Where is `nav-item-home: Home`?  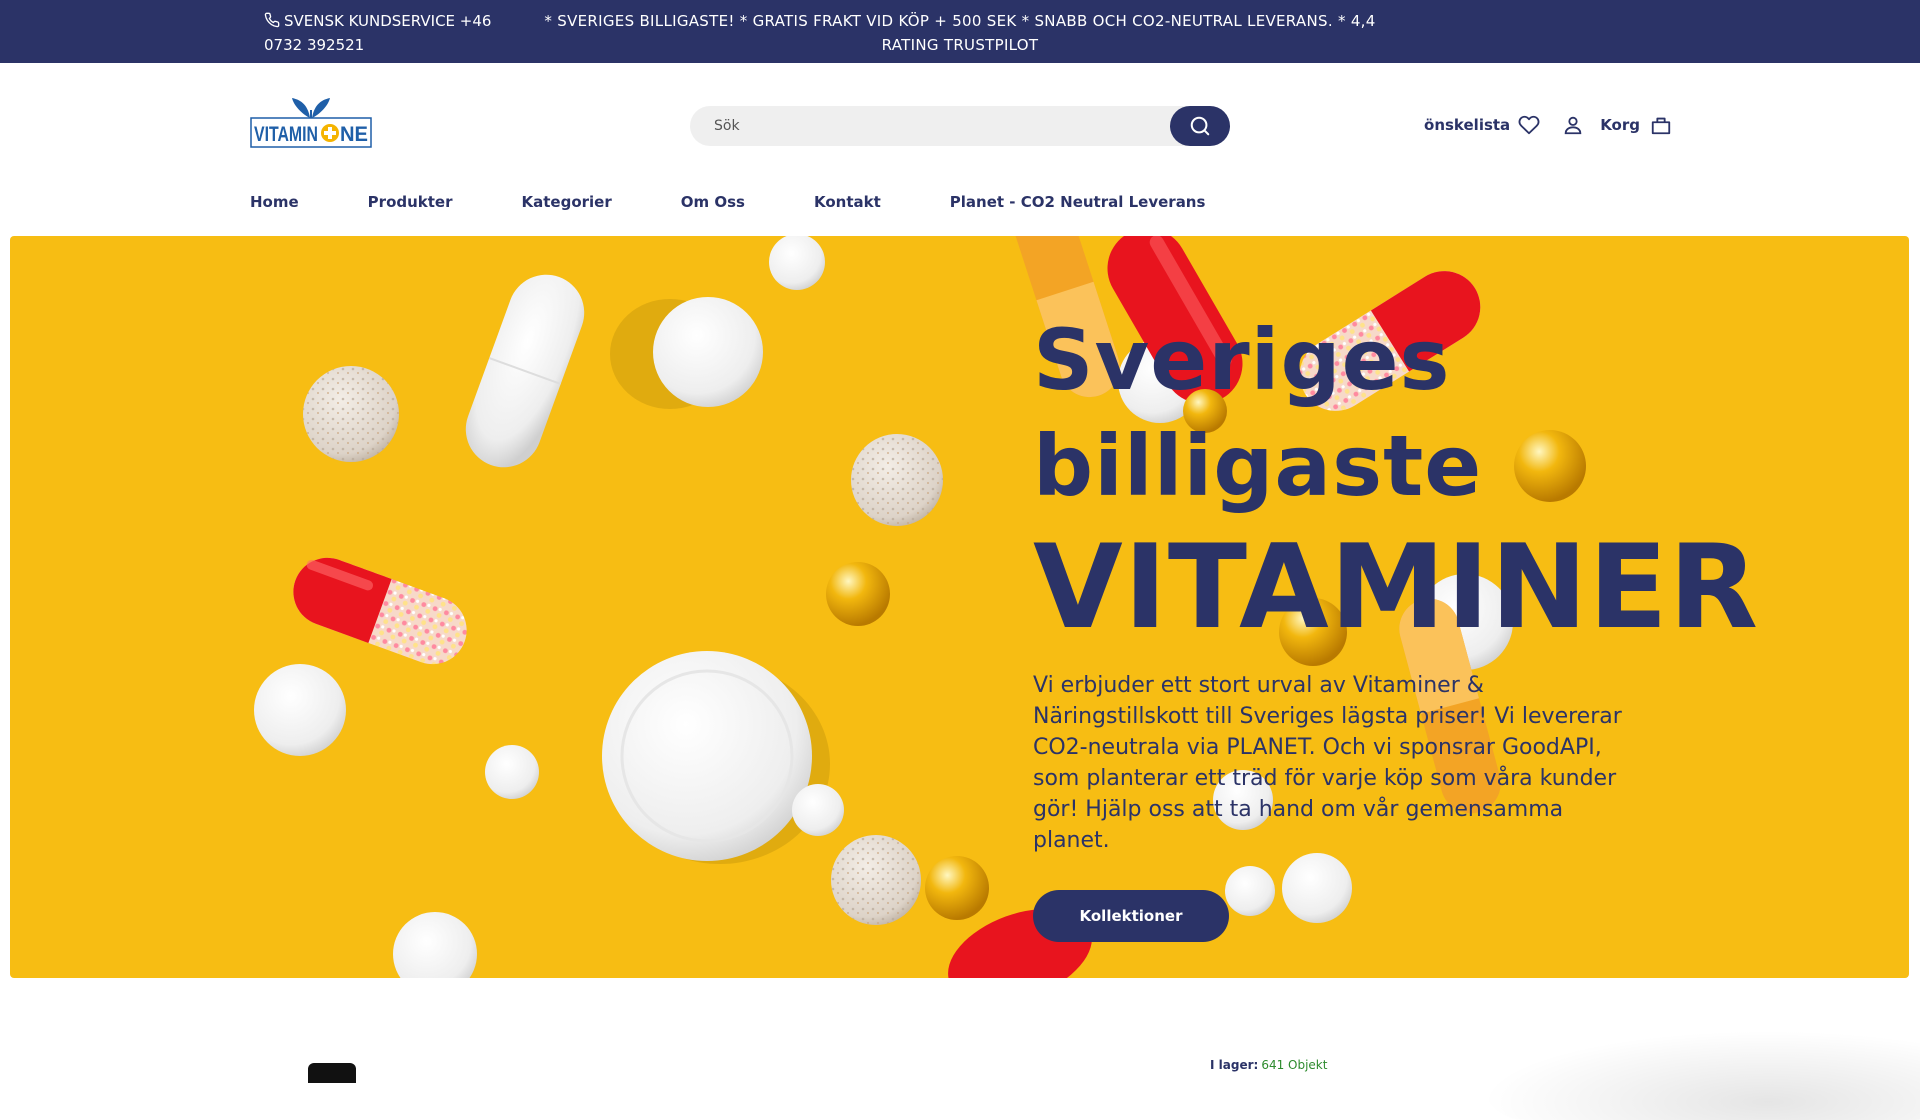
nav-item-home: Home is located at coordinates (274, 205).